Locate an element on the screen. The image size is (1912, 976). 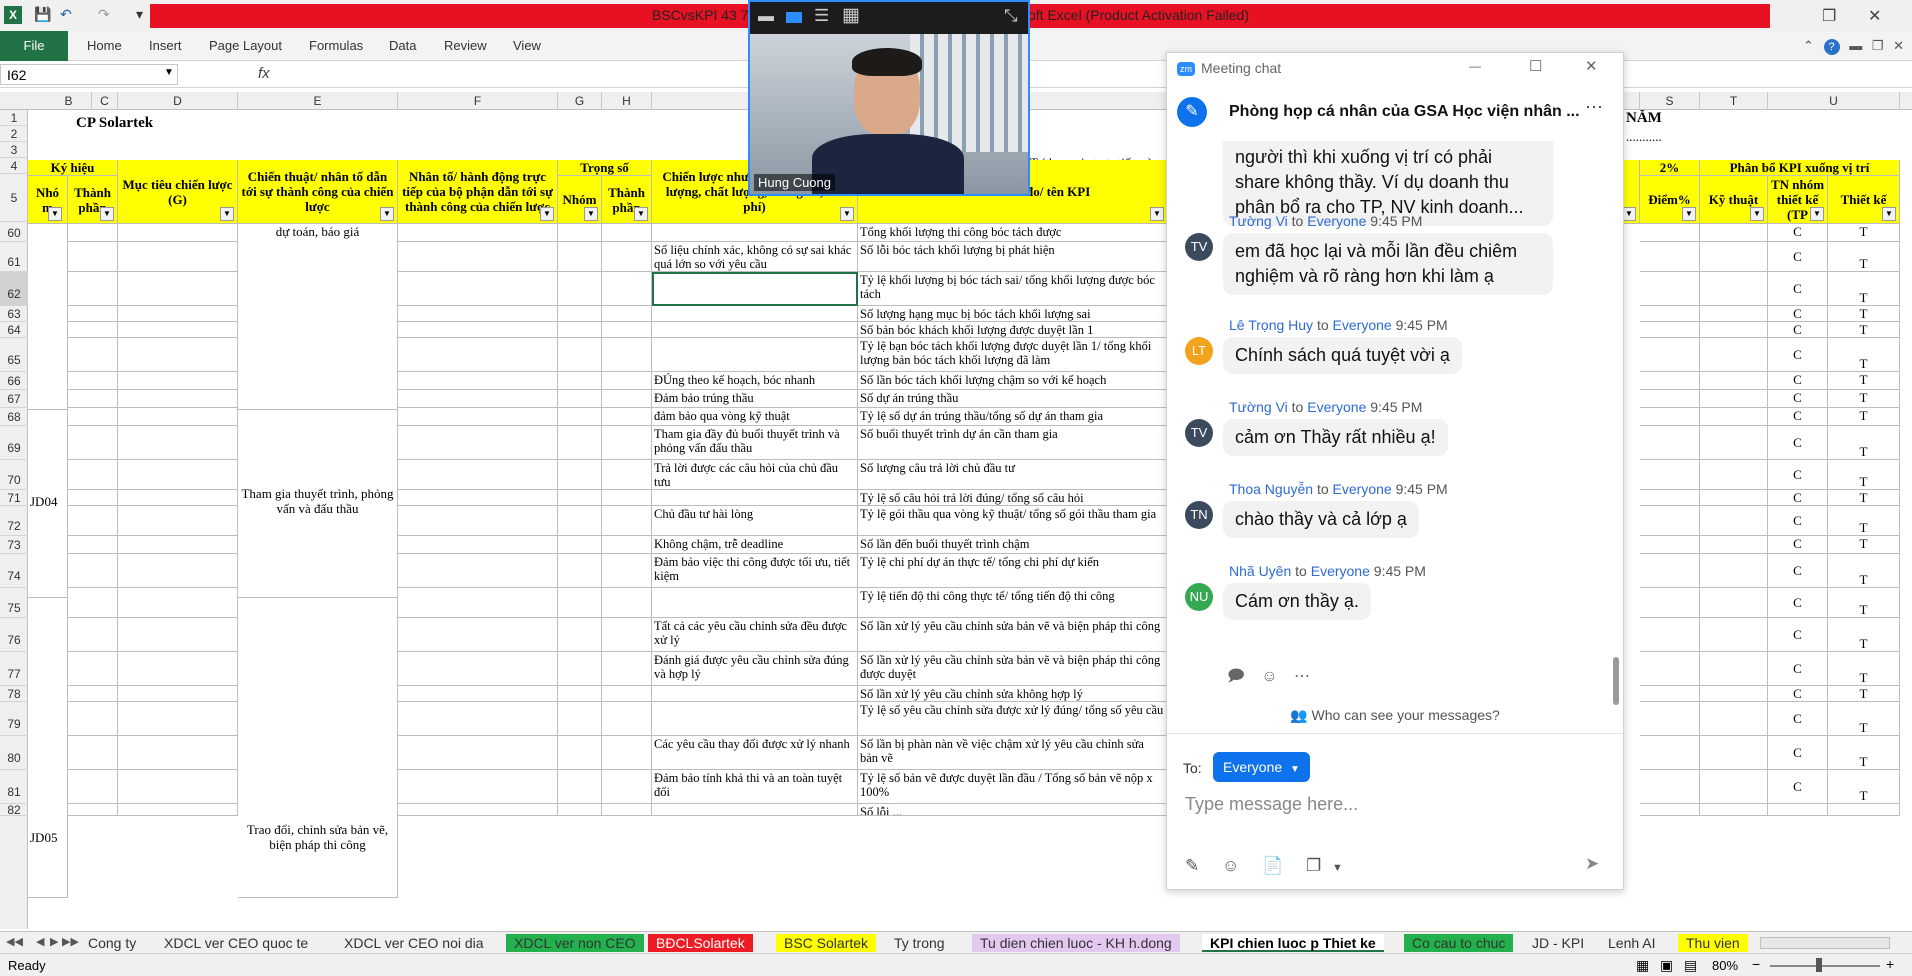
row-header: 68 is located at coordinates (14, 417).